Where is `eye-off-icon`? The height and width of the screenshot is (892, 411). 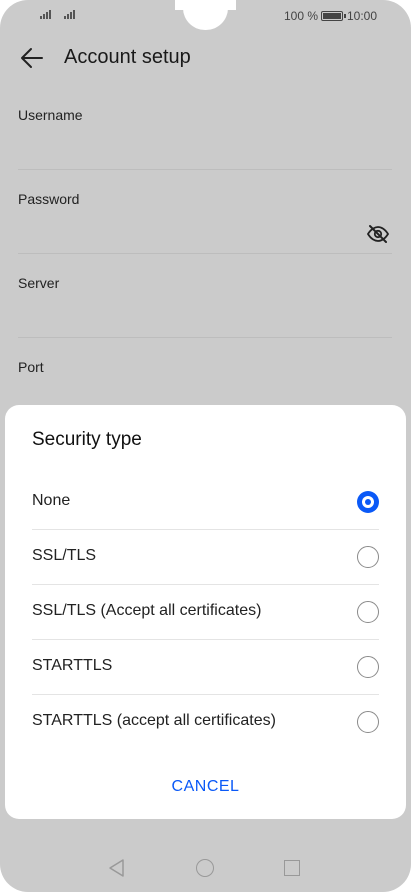 eye-off-icon is located at coordinates (378, 234).